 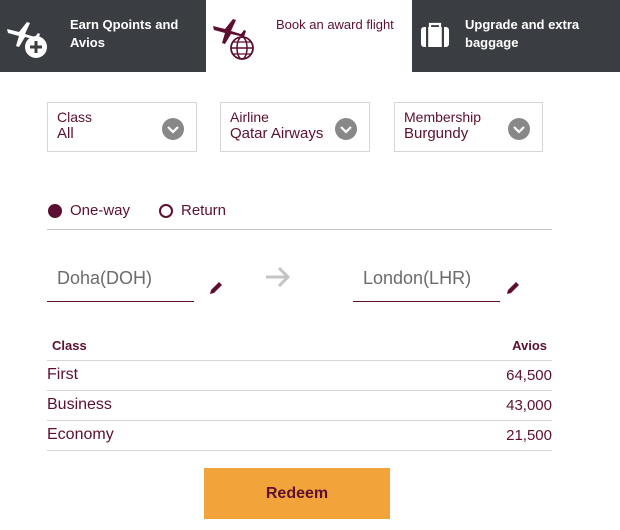 I want to click on airline-select-value: Qatar Airways, so click(x=277, y=133).